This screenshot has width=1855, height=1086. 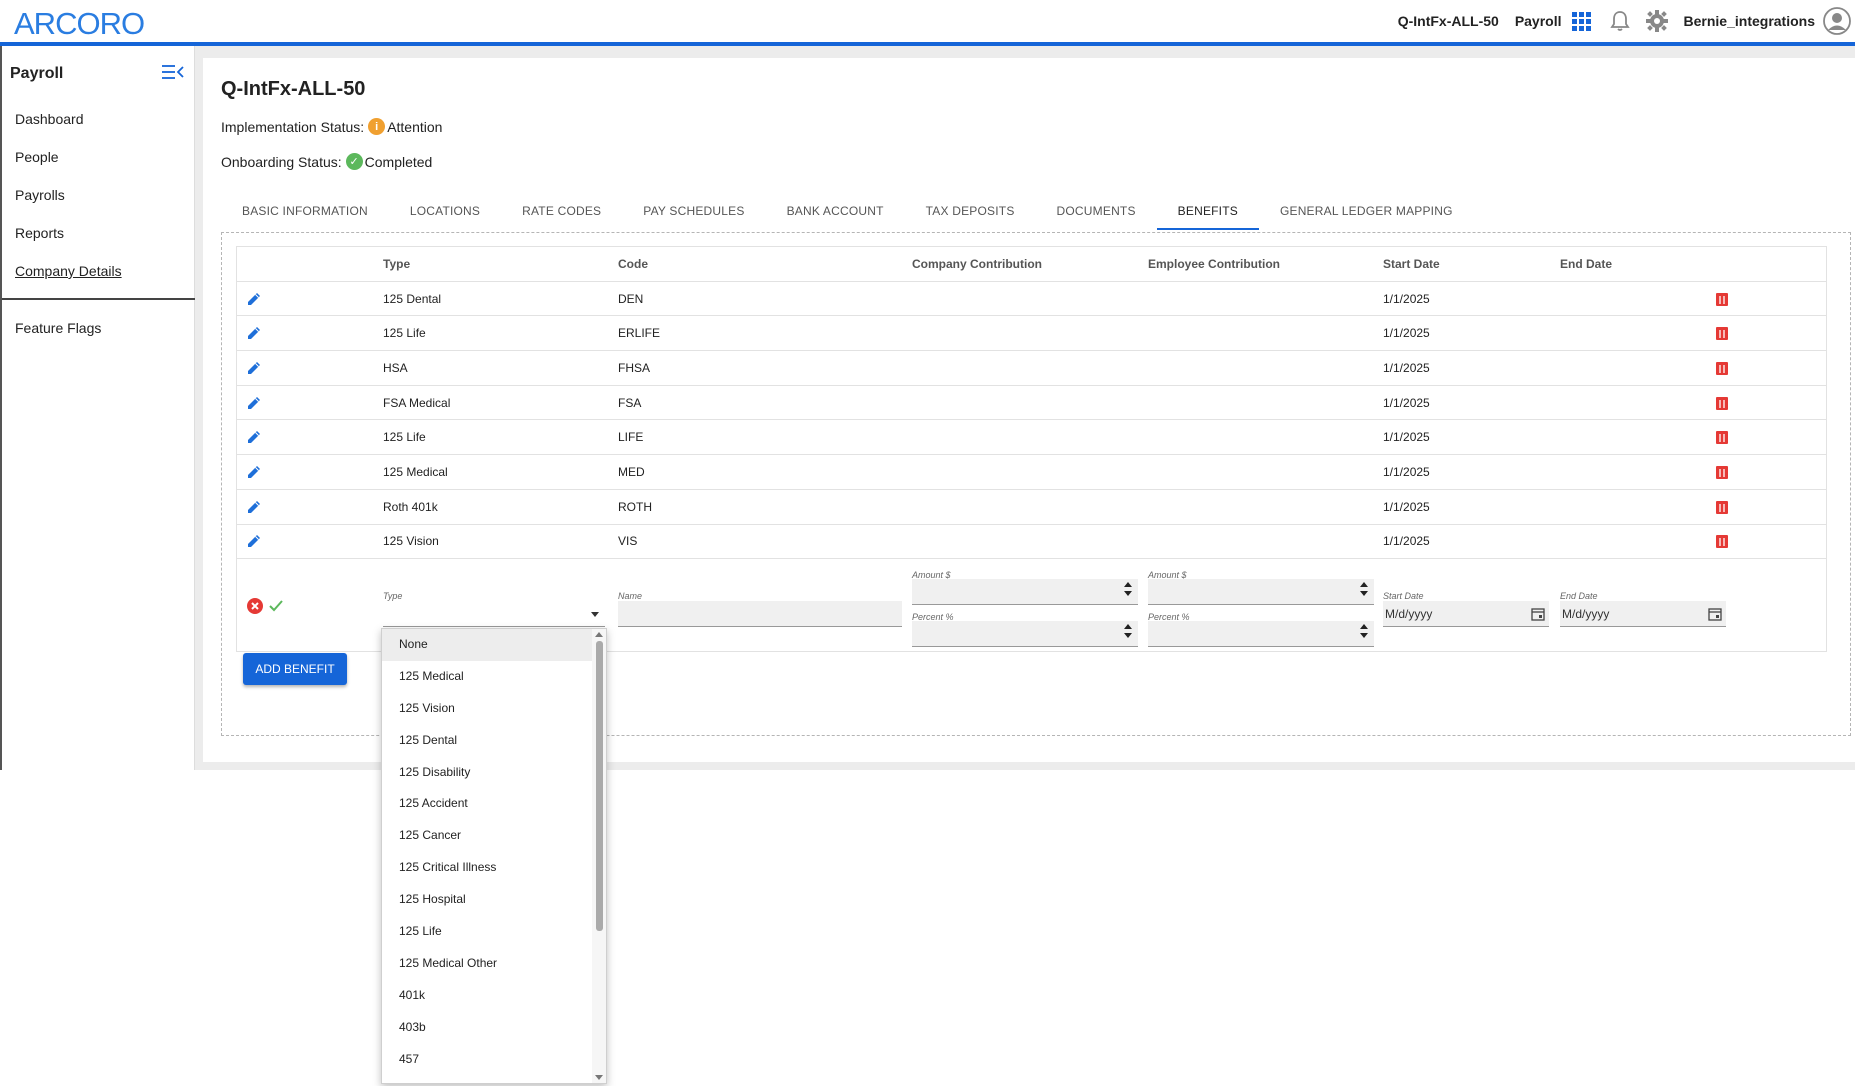 What do you see at coordinates (1619, 21) in the screenshot?
I see `bell-icon` at bounding box center [1619, 21].